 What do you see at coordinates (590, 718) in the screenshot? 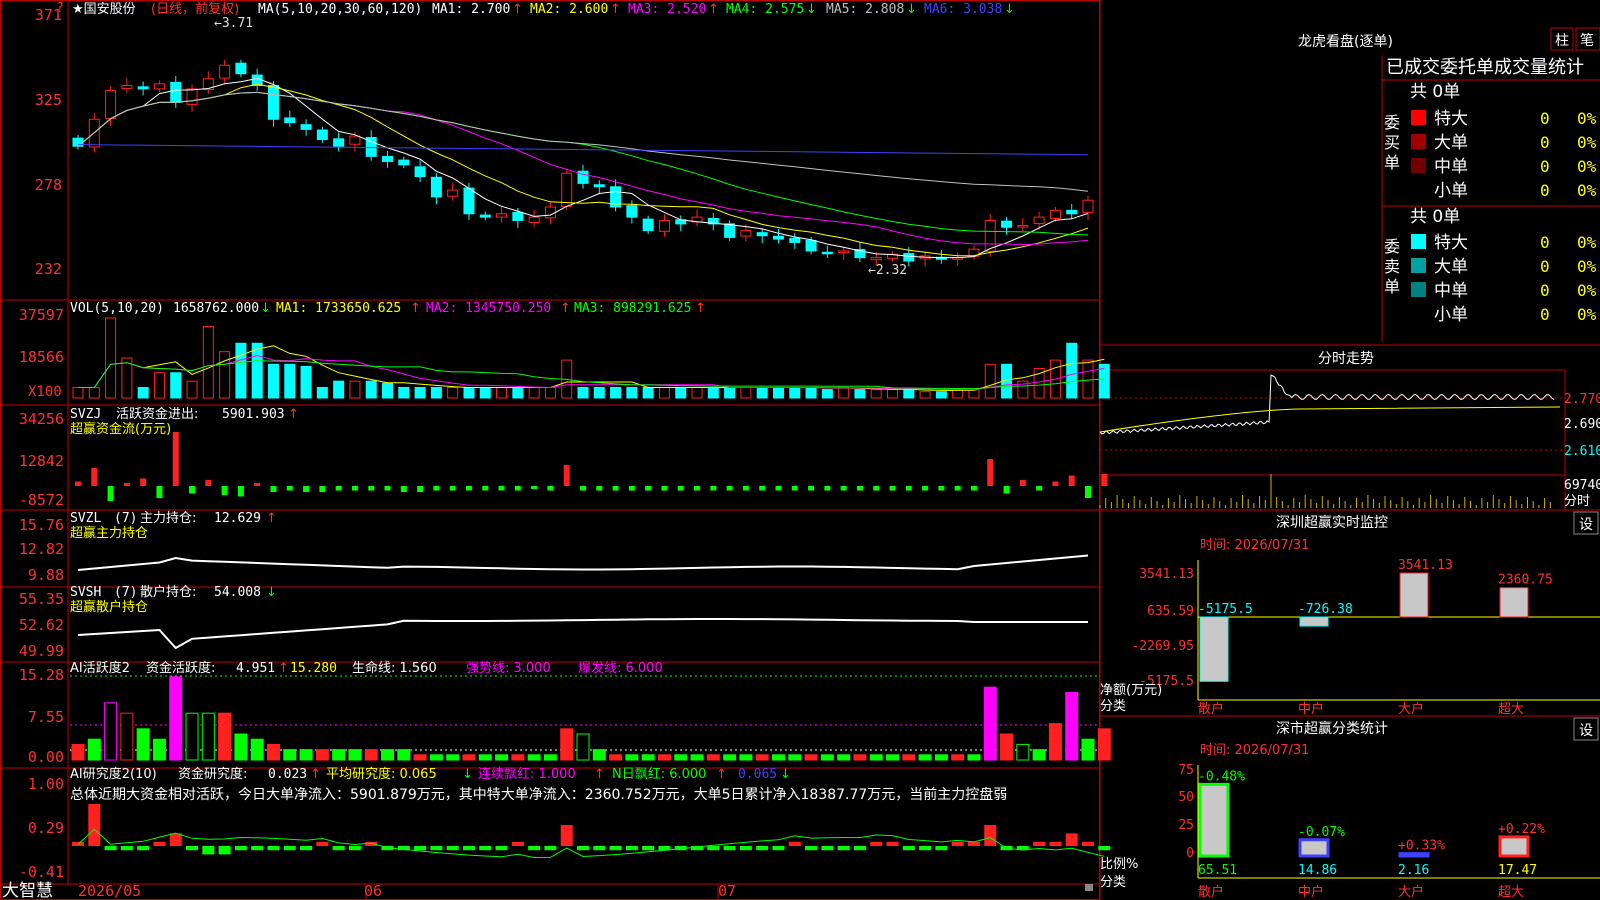
I see `active-bars` at bounding box center [590, 718].